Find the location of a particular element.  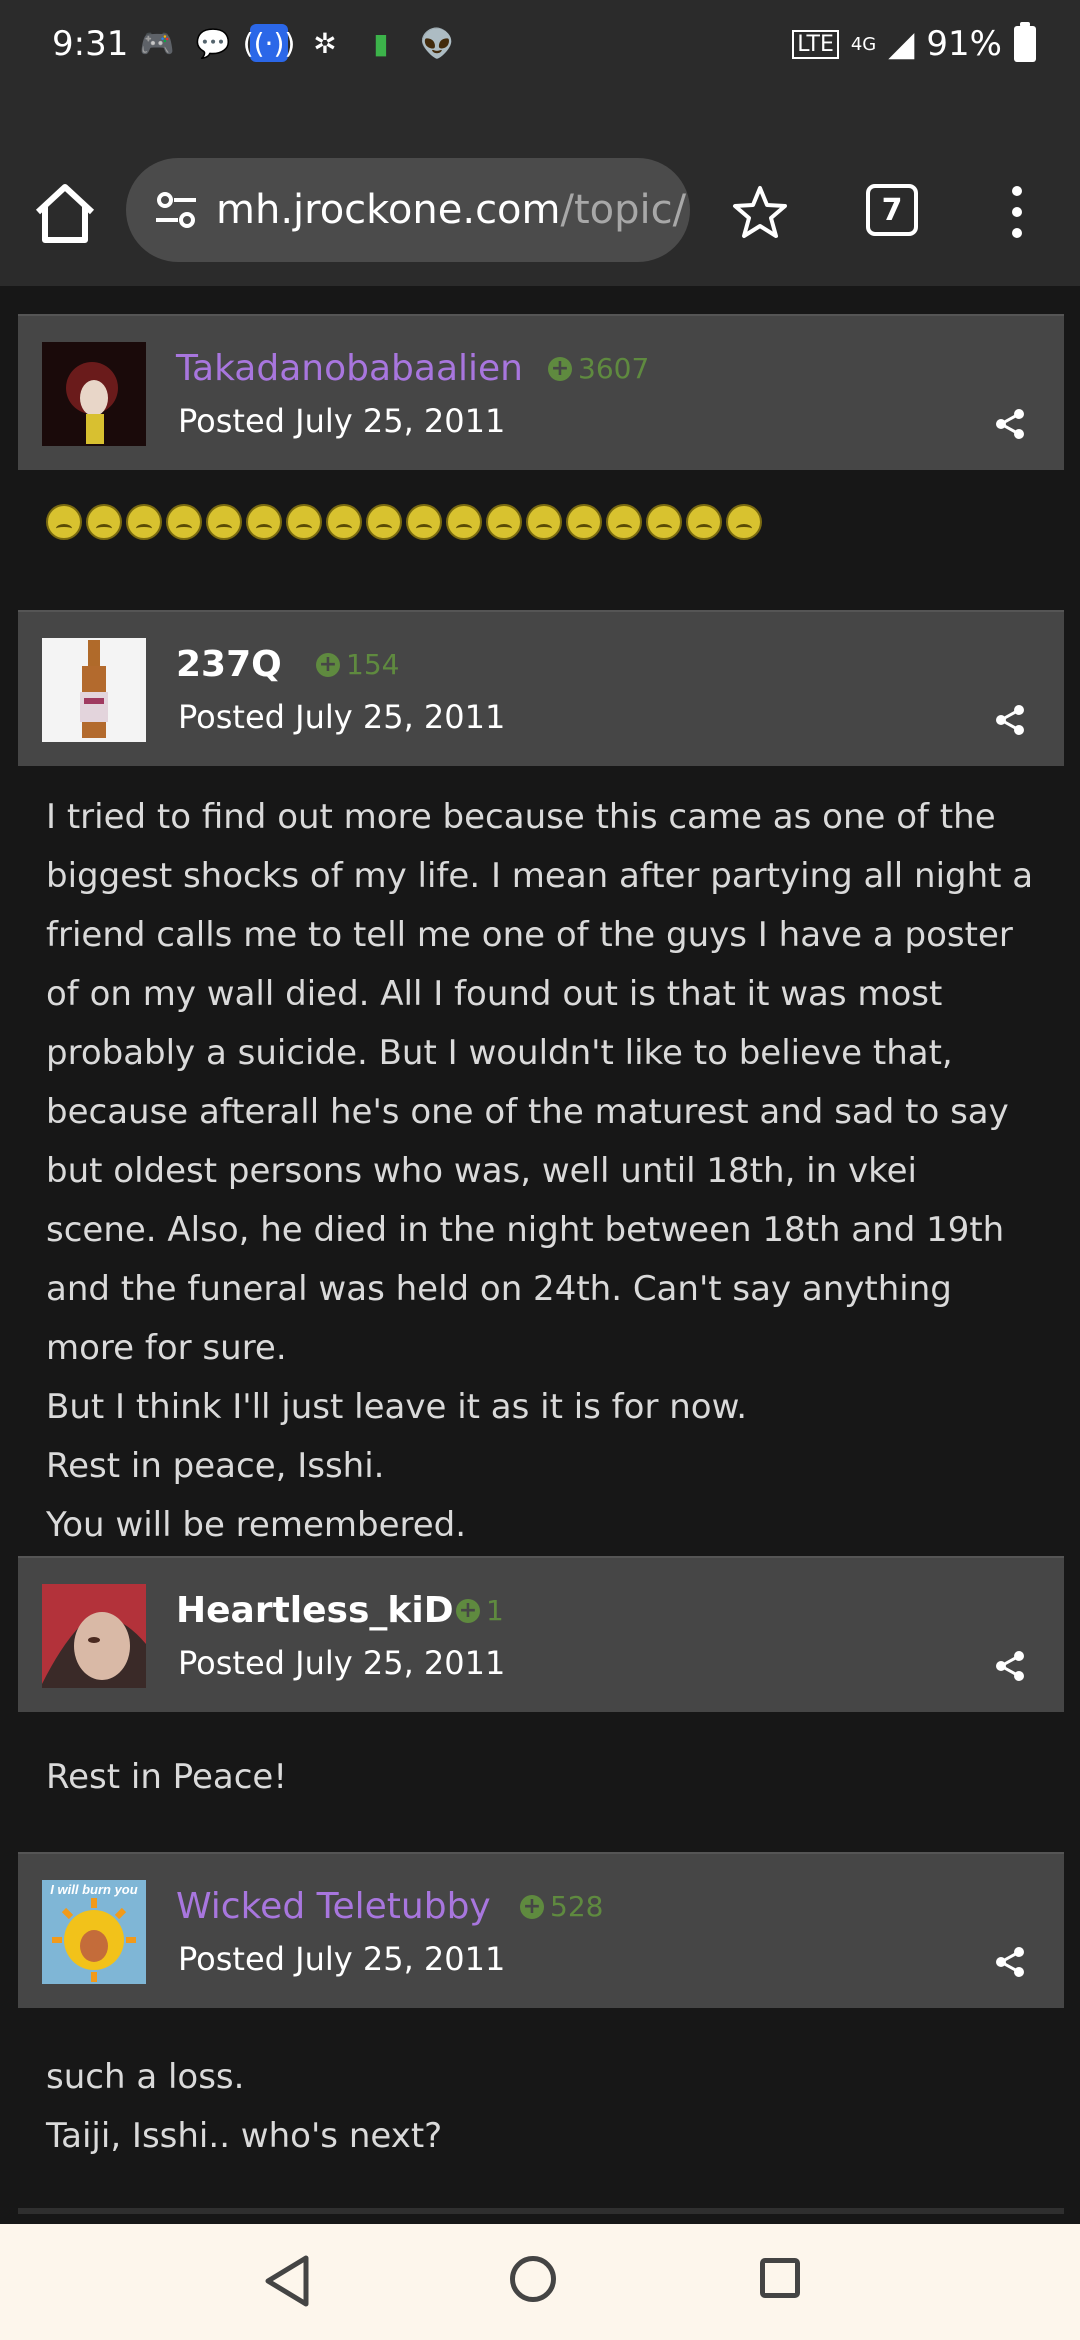

discord-icon: 🎮 is located at coordinates (157, 43).